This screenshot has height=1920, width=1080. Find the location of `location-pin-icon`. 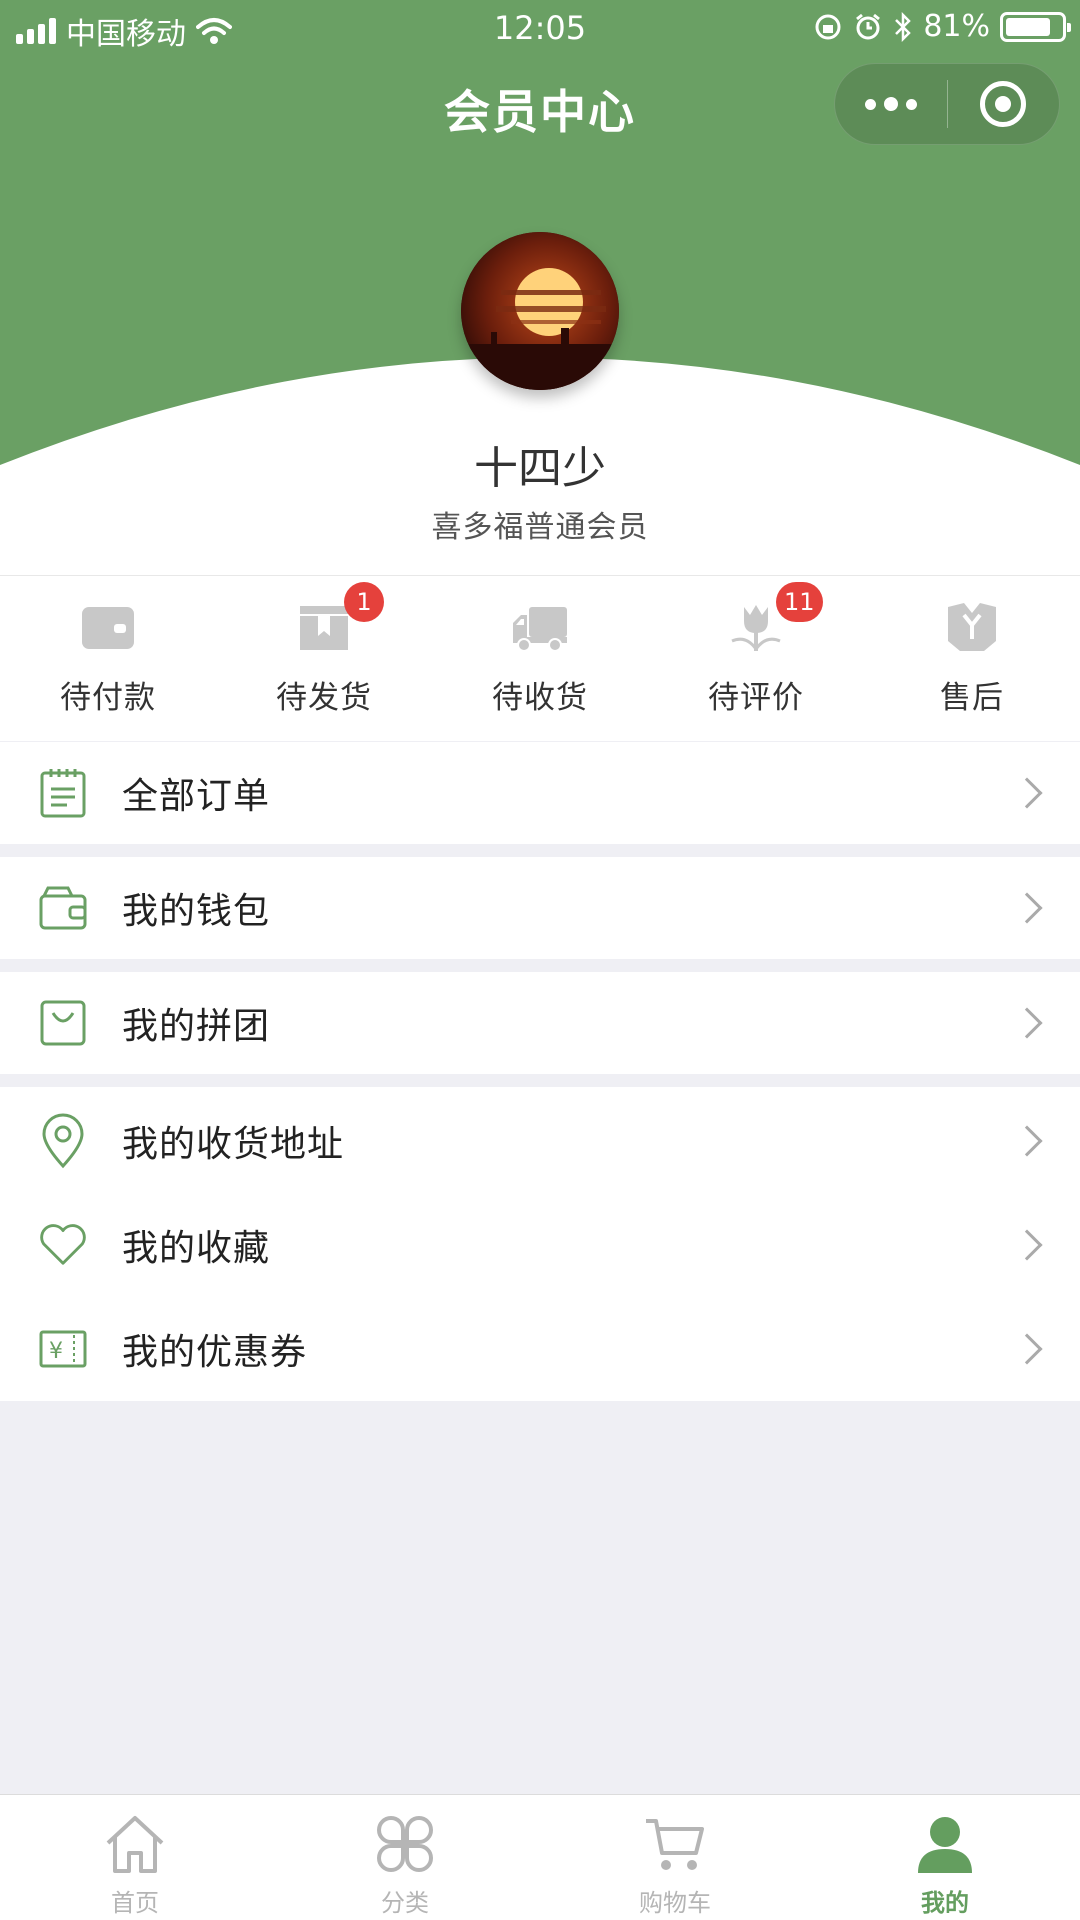

location-pin-icon is located at coordinates (63, 1141).